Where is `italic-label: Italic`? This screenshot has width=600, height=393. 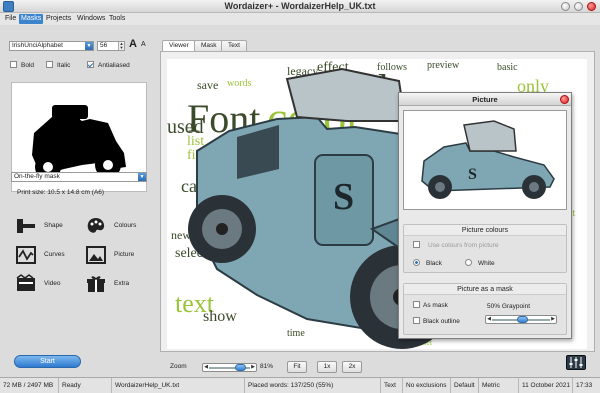
italic-label: Italic is located at coordinates (64, 65).